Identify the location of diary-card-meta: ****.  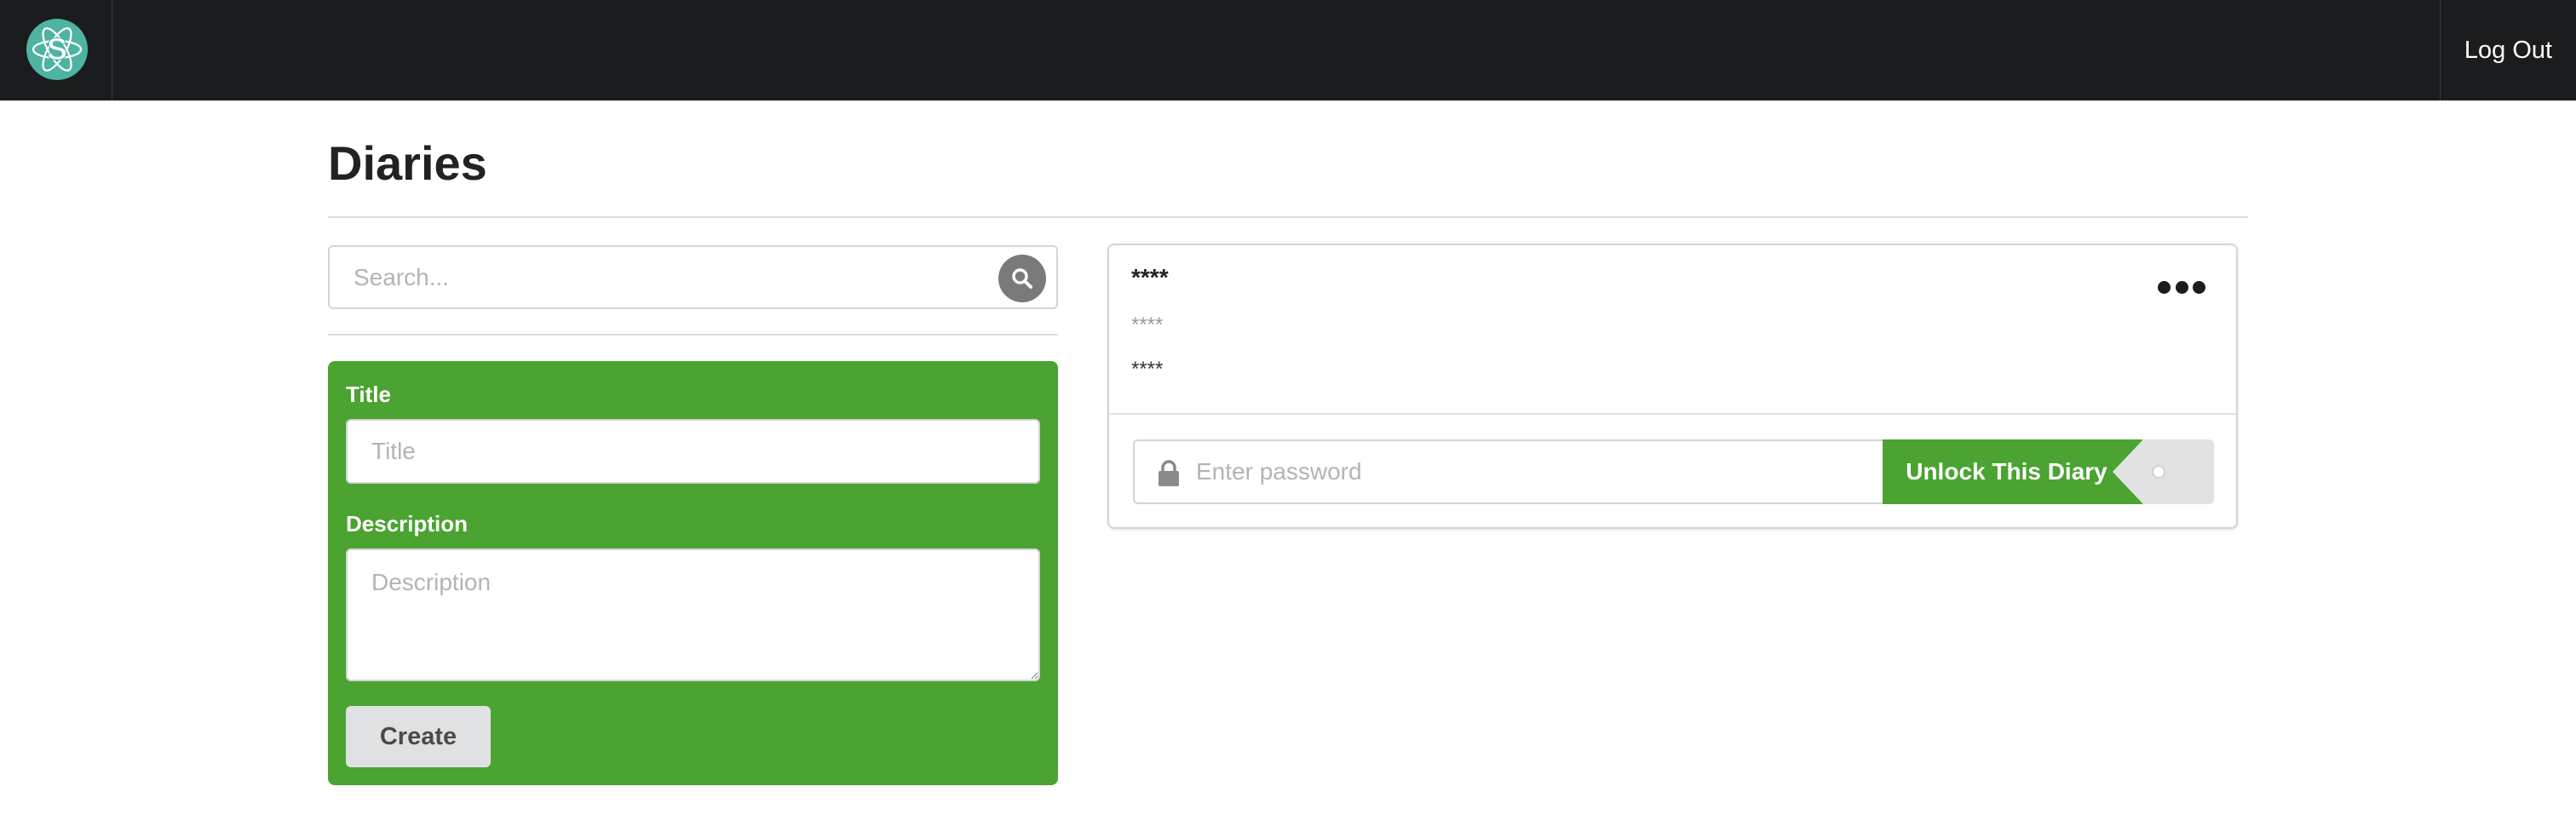
(1148, 324).